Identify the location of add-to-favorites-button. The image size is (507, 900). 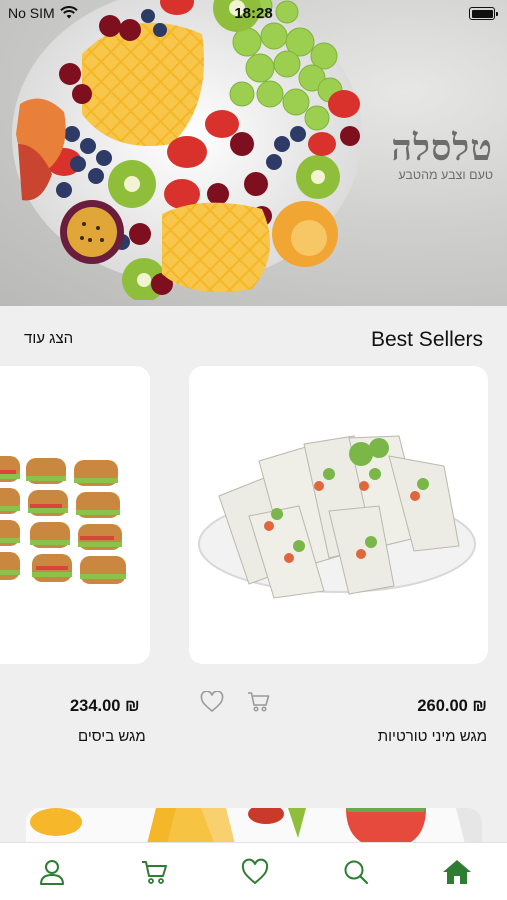
(212, 702).